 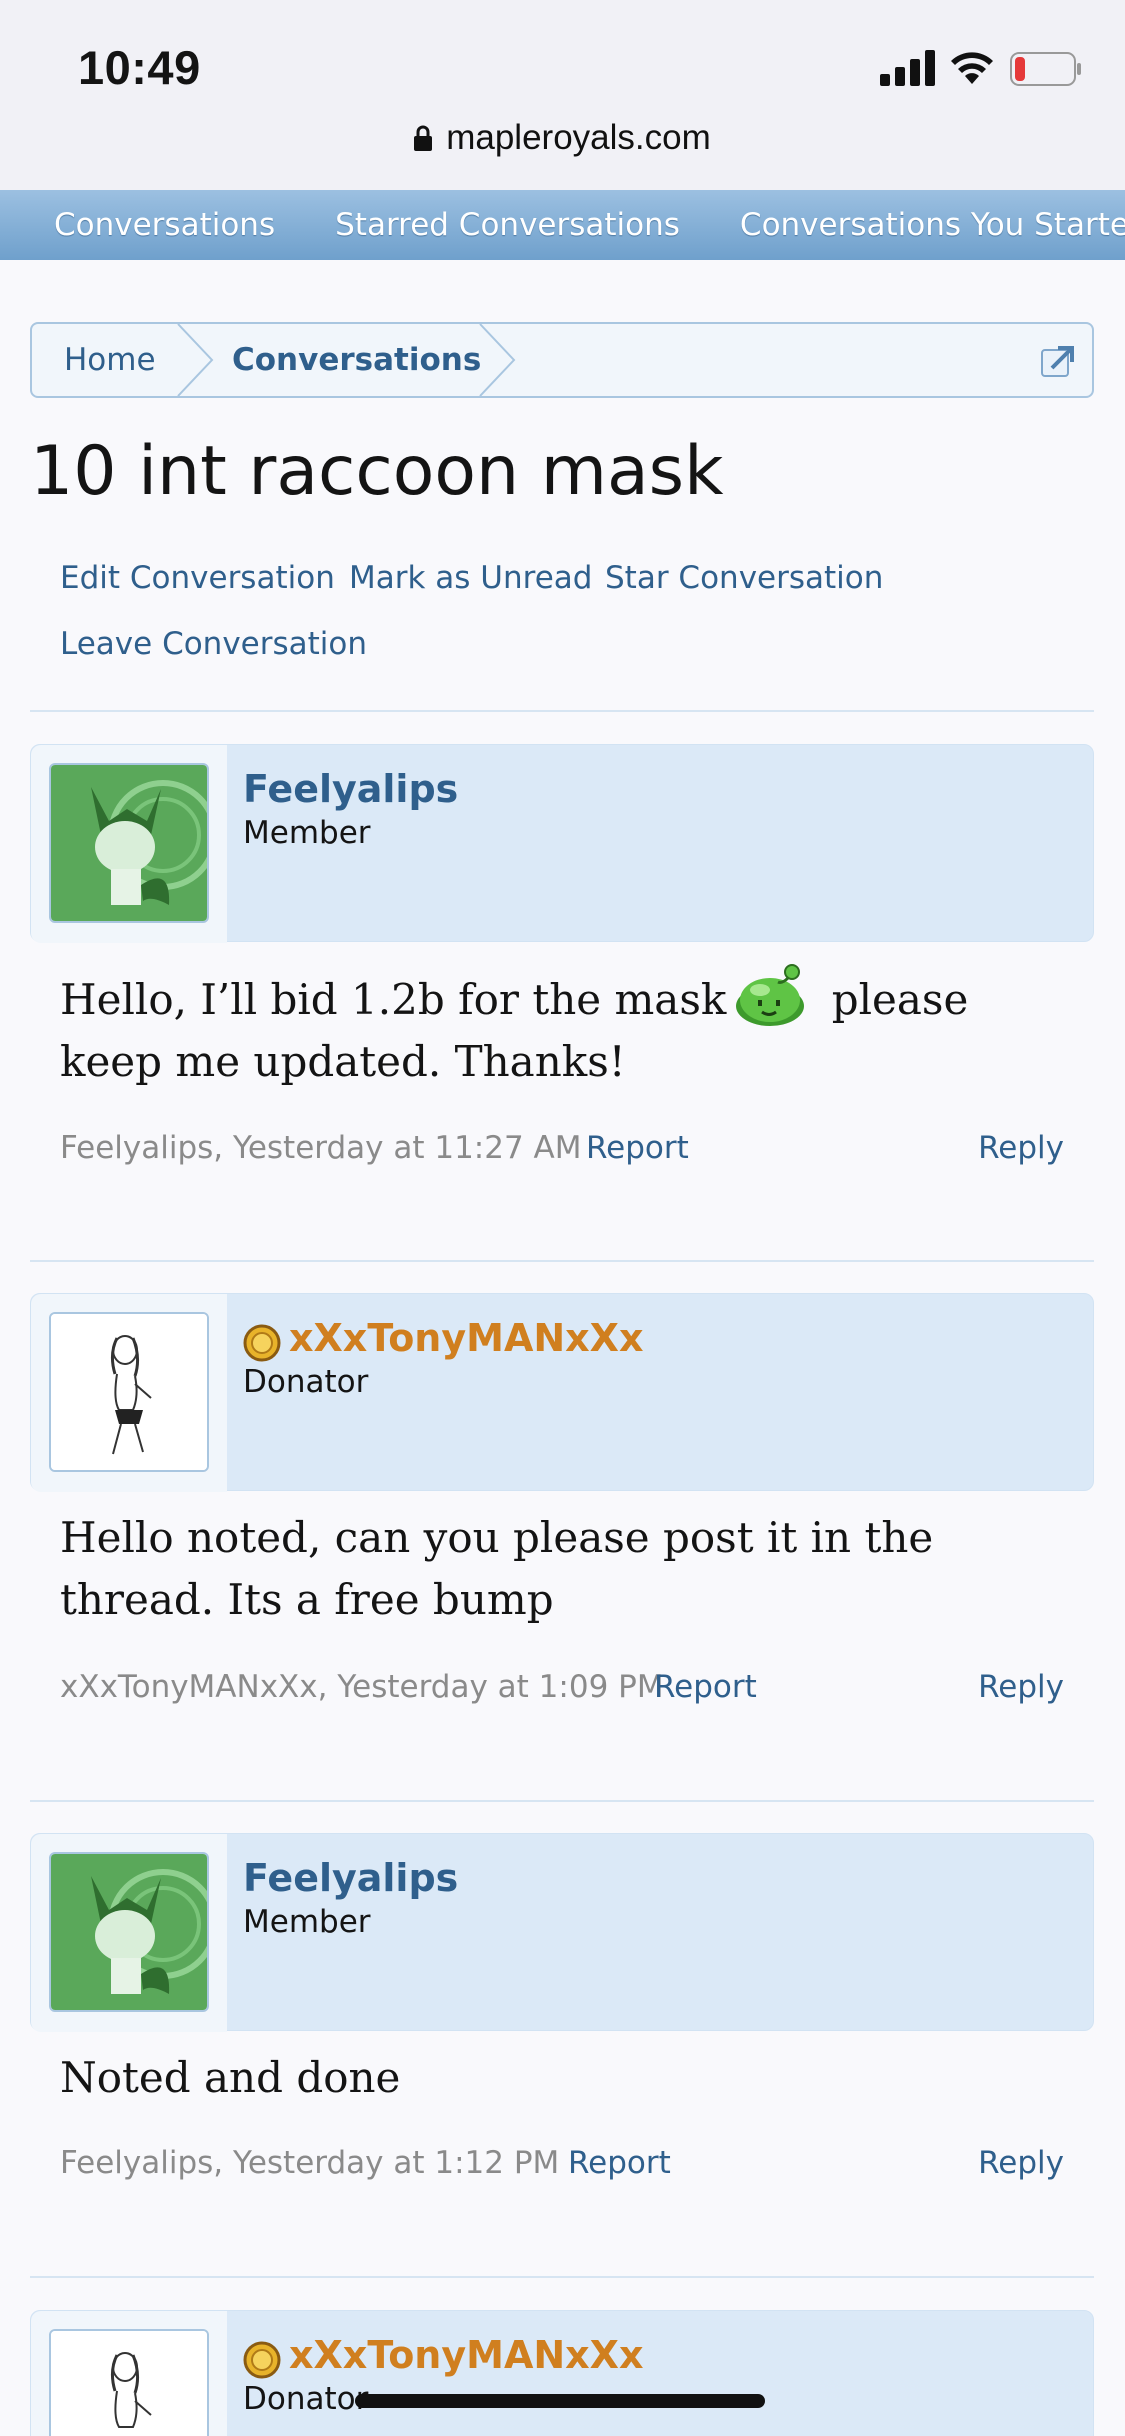 What do you see at coordinates (110, 360) in the screenshot?
I see `breadcrumb-home: Home` at bounding box center [110, 360].